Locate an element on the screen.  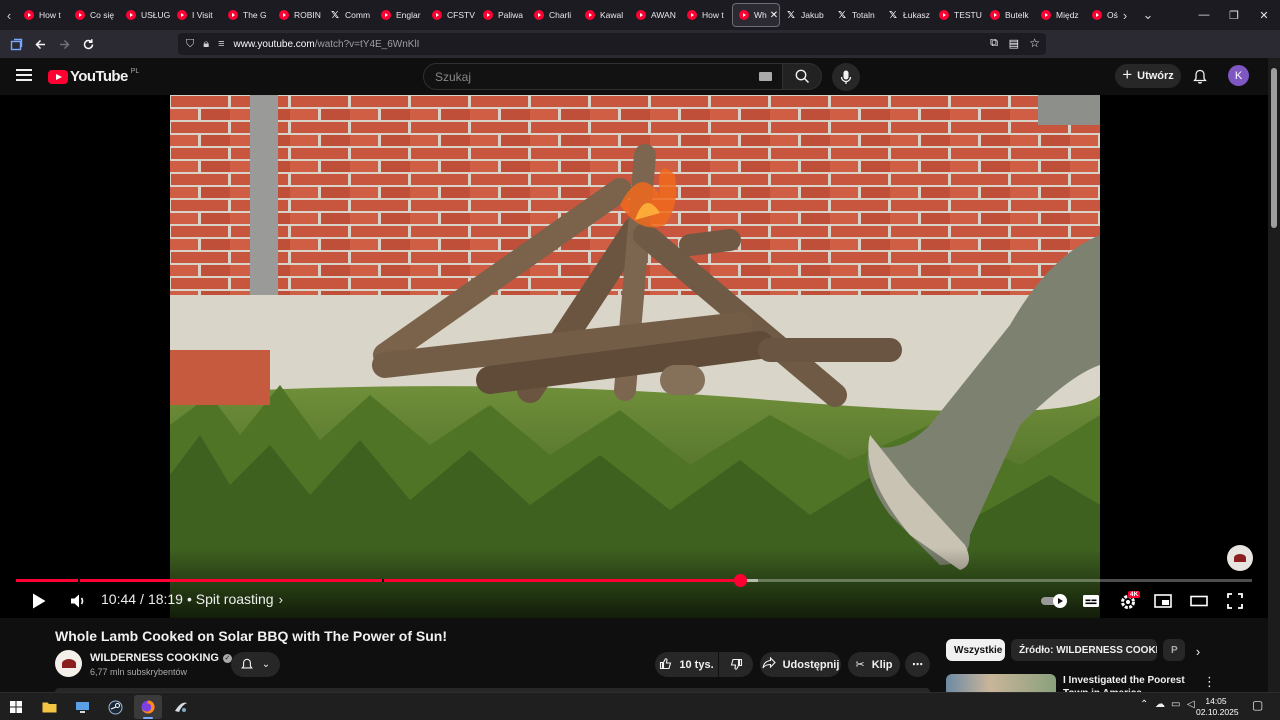
search-input: Szukaj is located at coordinates (603, 76).